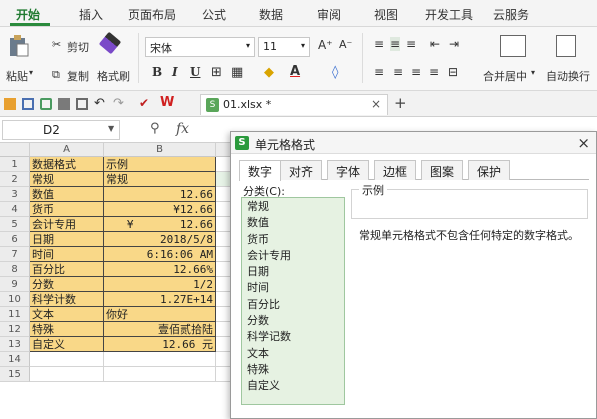 The image size is (597, 419). I want to click on paste-dropdown-icon: ▾, so click(31, 72).